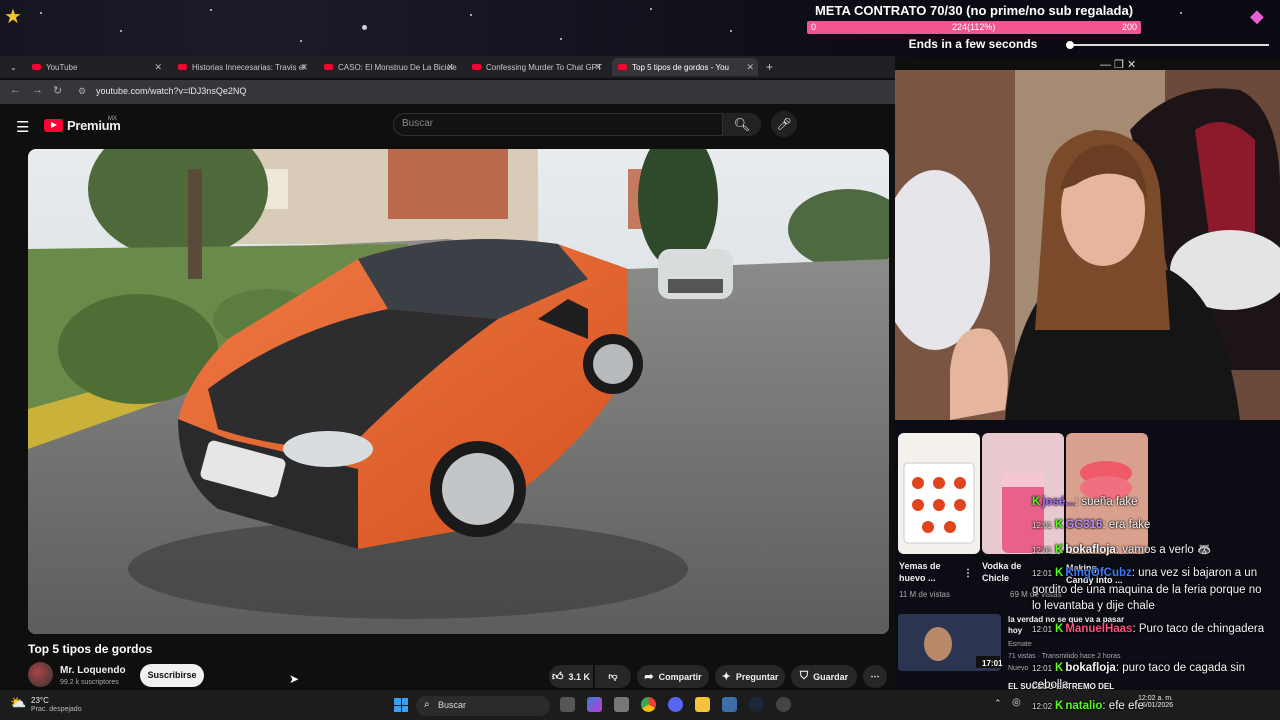 The height and width of the screenshot is (720, 1280). I want to click on taskbar-search-label: Buscar, so click(452, 705).